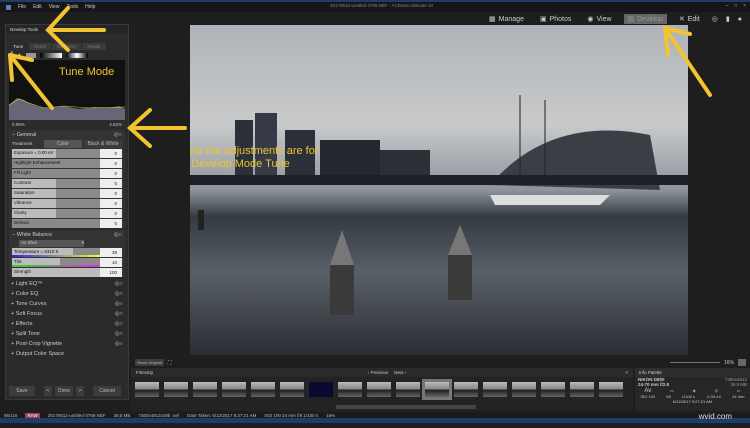  Describe the element at coordinates (66, 46) in the screenshot. I see `tab-geometry: Geometry` at that location.